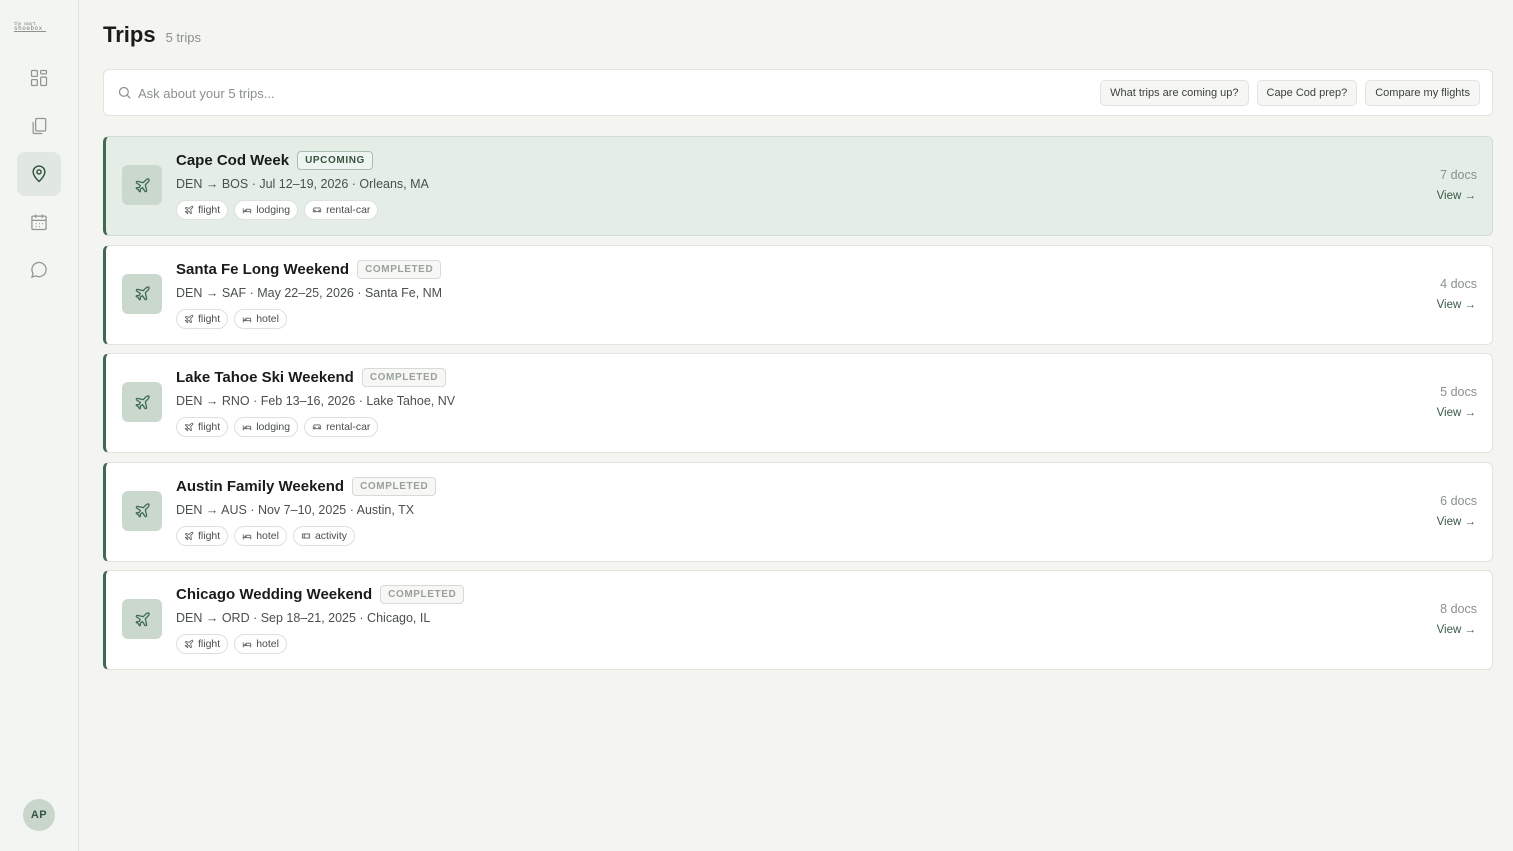 This screenshot has width=1513, height=851. Describe the element at coordinates (1422, 93) in the screenshot. I see `suggestion-compare-flights: Compare my flights` at that location.